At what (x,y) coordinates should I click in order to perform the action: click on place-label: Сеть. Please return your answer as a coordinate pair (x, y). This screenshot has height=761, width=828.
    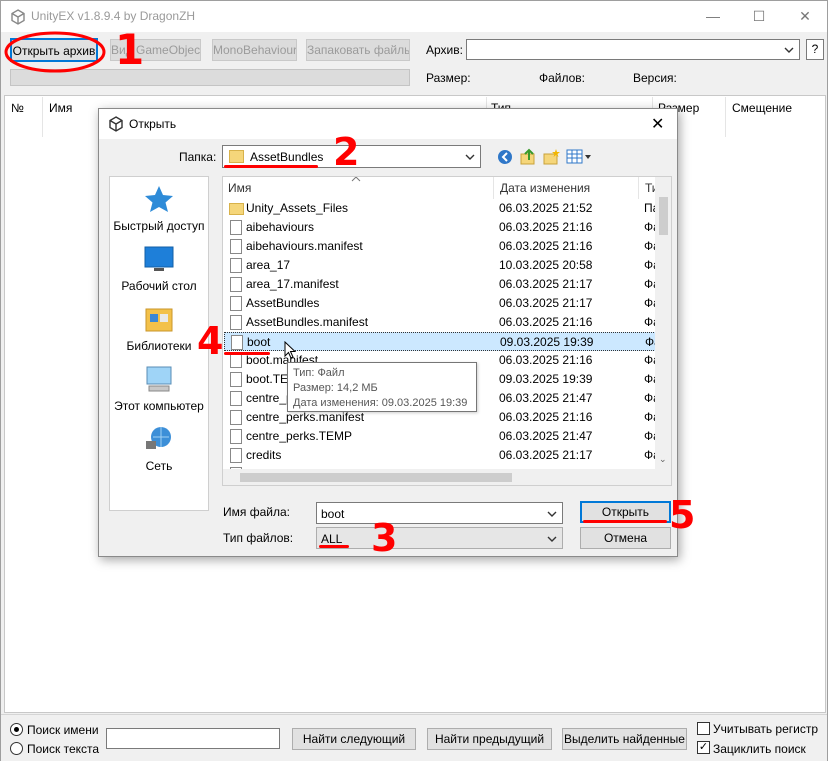
    Looking at the image, I should click on (159, 466).